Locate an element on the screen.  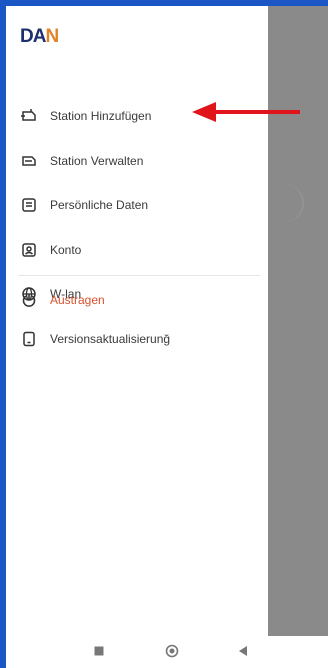
menu-item-label: Station Verwalten is located at coordinates (97, 160).